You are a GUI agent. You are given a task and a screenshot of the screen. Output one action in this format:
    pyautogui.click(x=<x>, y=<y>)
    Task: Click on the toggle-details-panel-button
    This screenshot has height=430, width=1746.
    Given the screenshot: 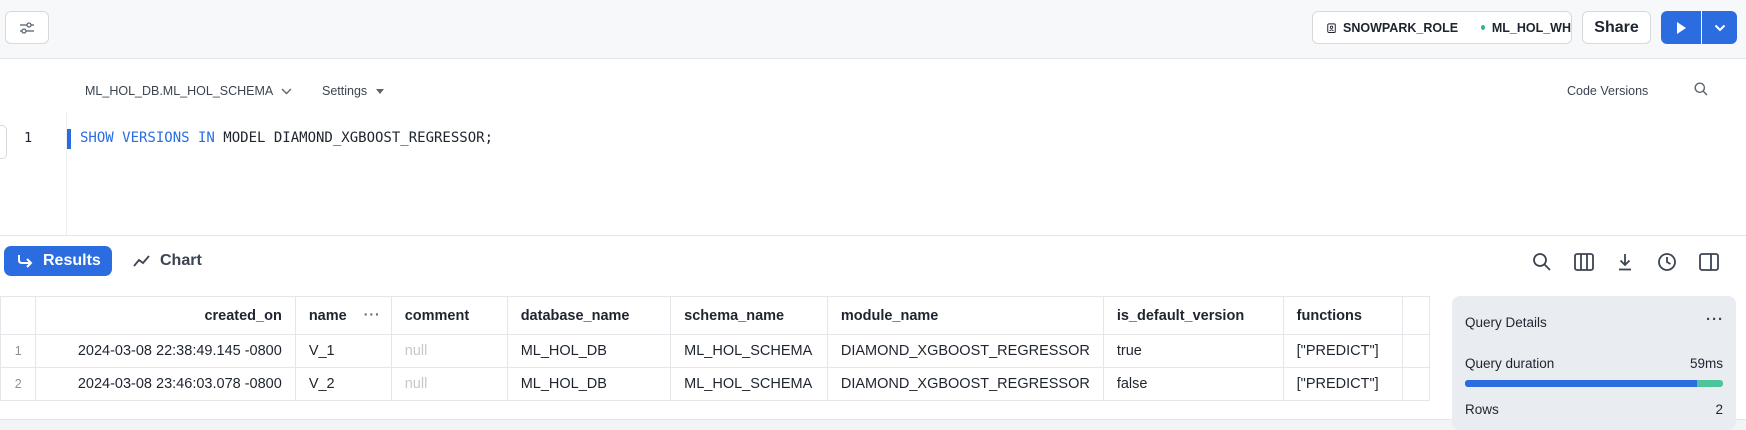 What is the action you would take?
    pyautogui.click(x=1709, y=262)
    